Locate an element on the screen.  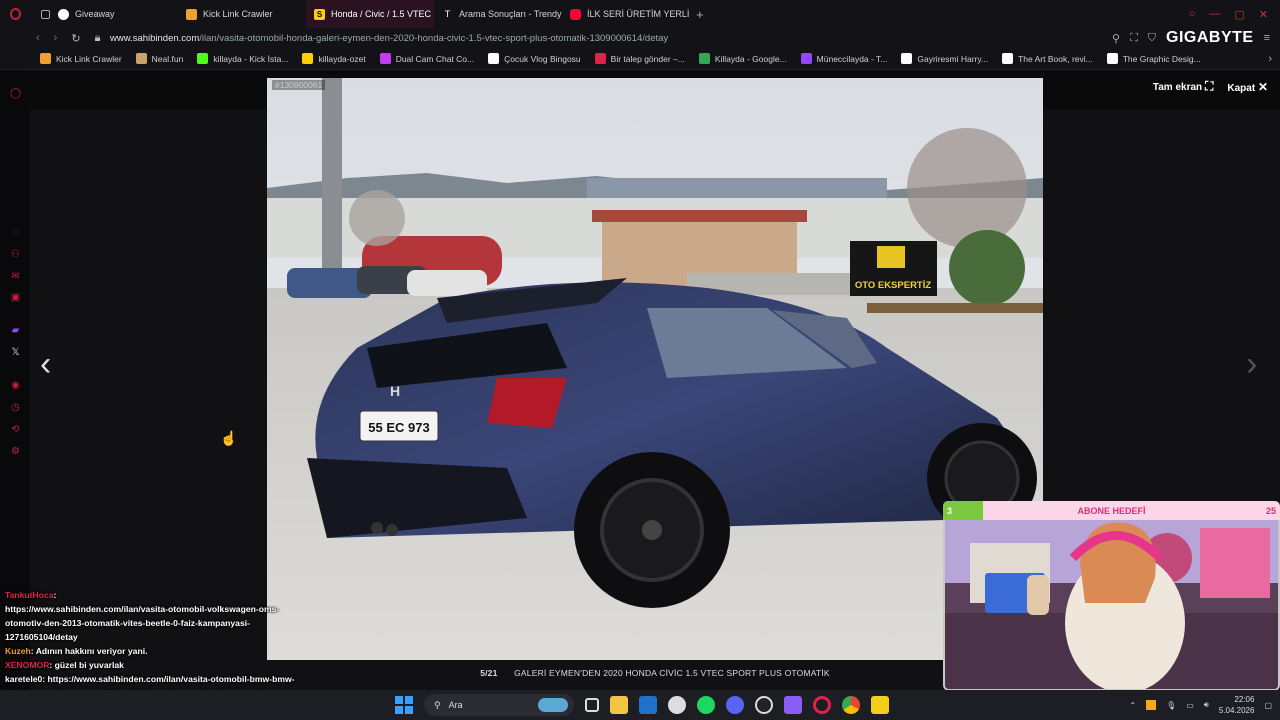
downloads-icon: ⟲ is located at coordinates (15, 429).